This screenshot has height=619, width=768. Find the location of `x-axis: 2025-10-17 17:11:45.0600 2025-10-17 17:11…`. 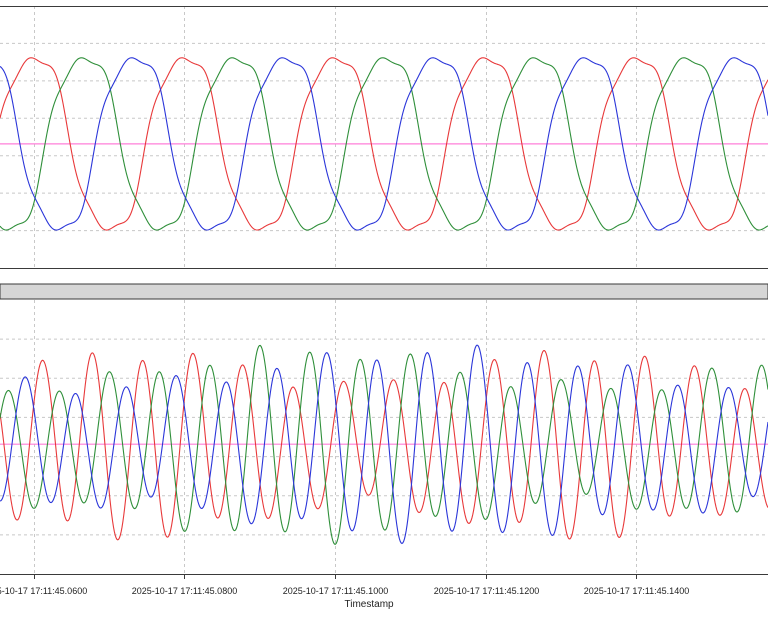

x-axis: 2025-10-17 17:11:45.0600 2025-10-17 17:11… is located at coordinates (344, 585).